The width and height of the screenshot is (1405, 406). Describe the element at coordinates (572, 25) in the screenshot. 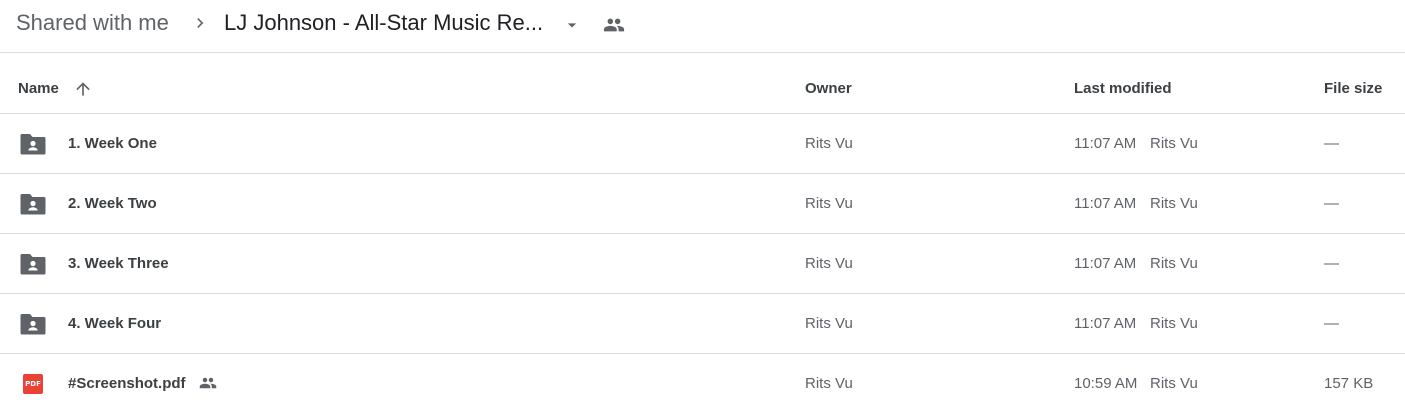

I see `arrow-drop-down-icon` at that location.